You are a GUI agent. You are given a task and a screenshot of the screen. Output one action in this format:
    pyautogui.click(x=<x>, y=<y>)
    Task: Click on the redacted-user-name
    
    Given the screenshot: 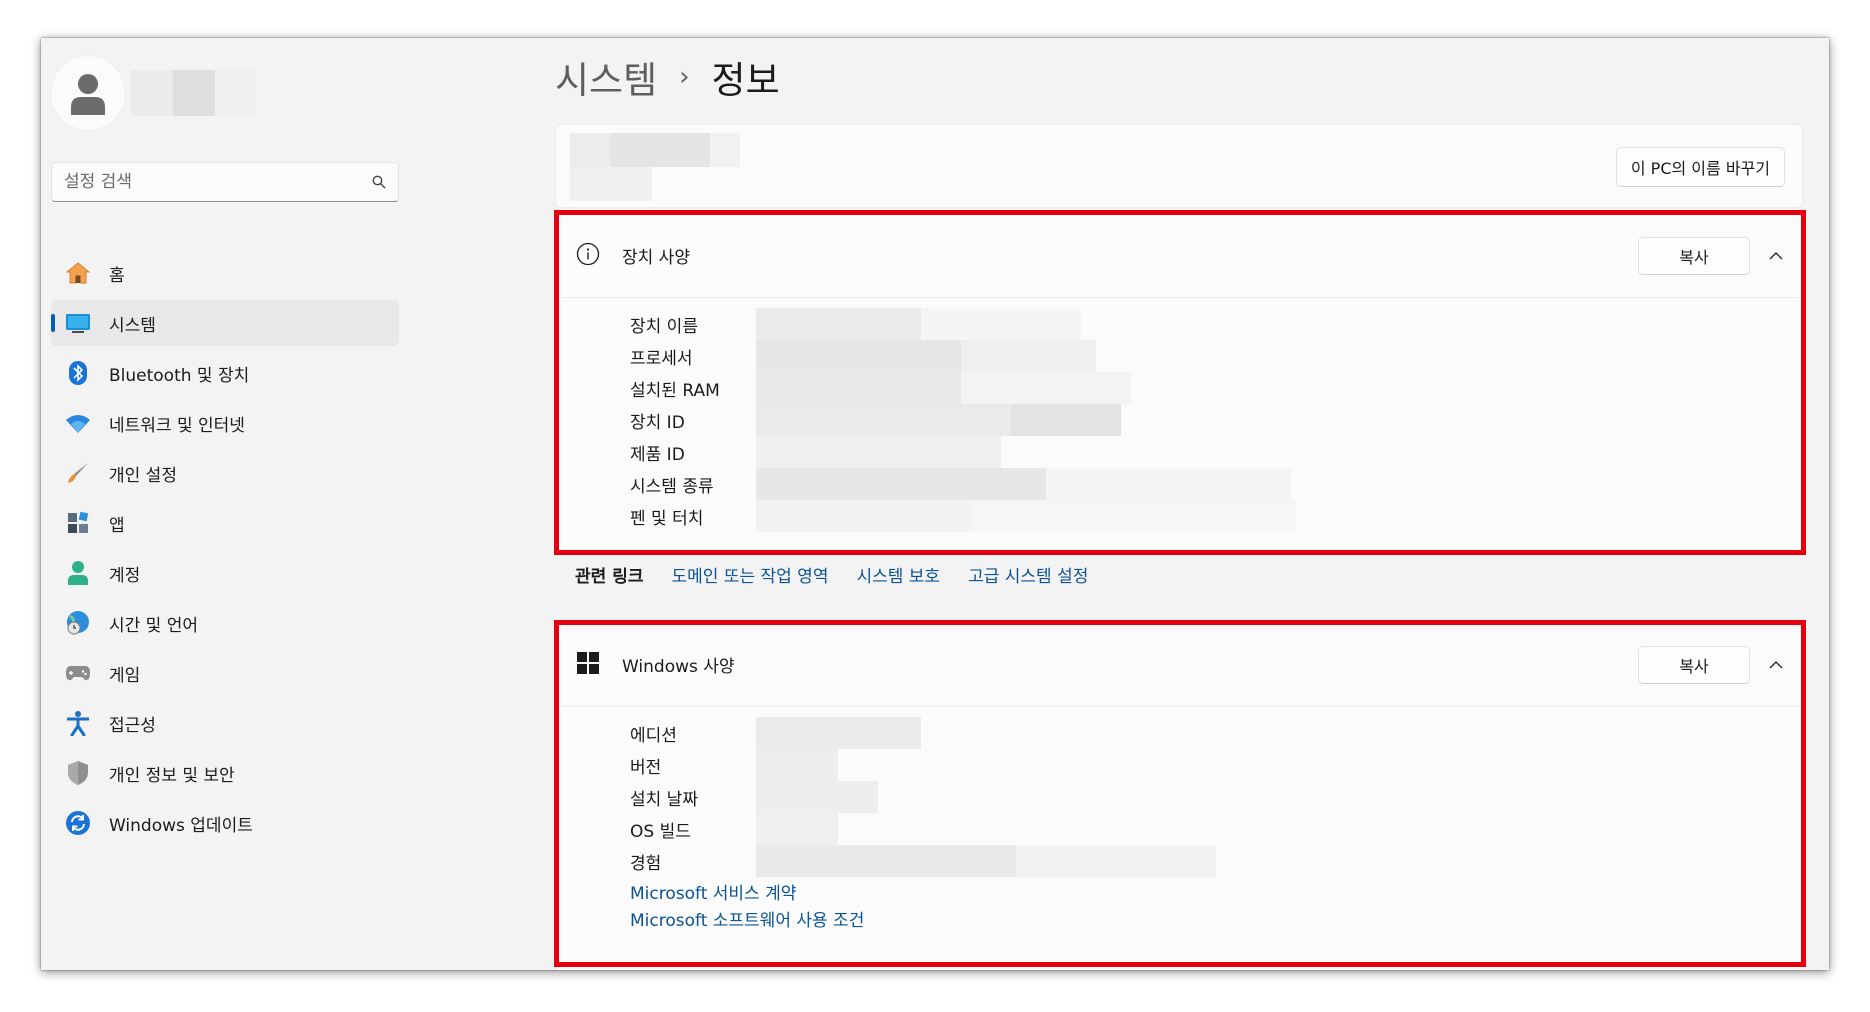 What is the action you would take?
    pyautogui.click(x=193, y=93)
    